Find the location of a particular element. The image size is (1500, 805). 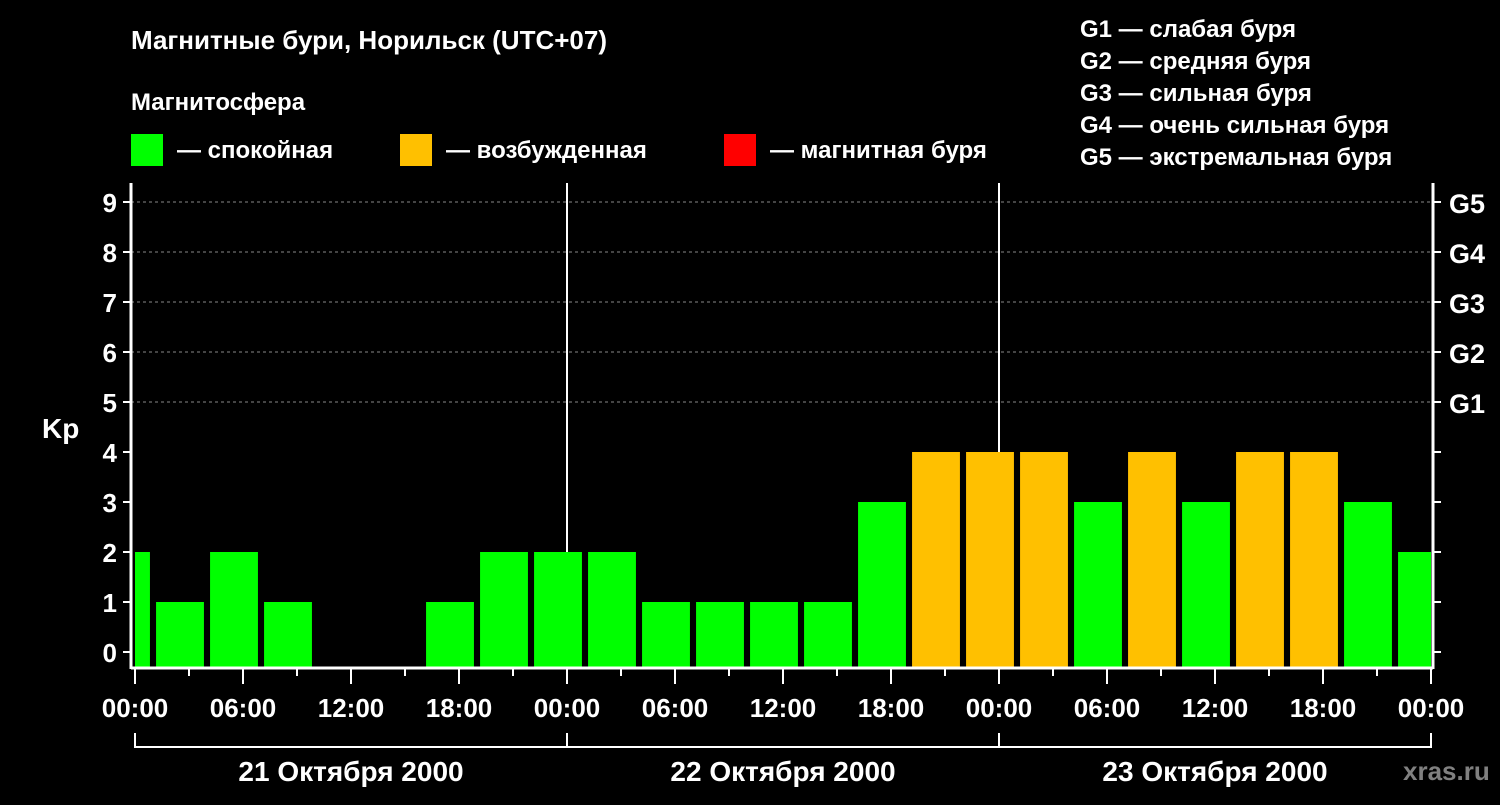

y-tick-label: 7 is located at coordinates (110, 303).